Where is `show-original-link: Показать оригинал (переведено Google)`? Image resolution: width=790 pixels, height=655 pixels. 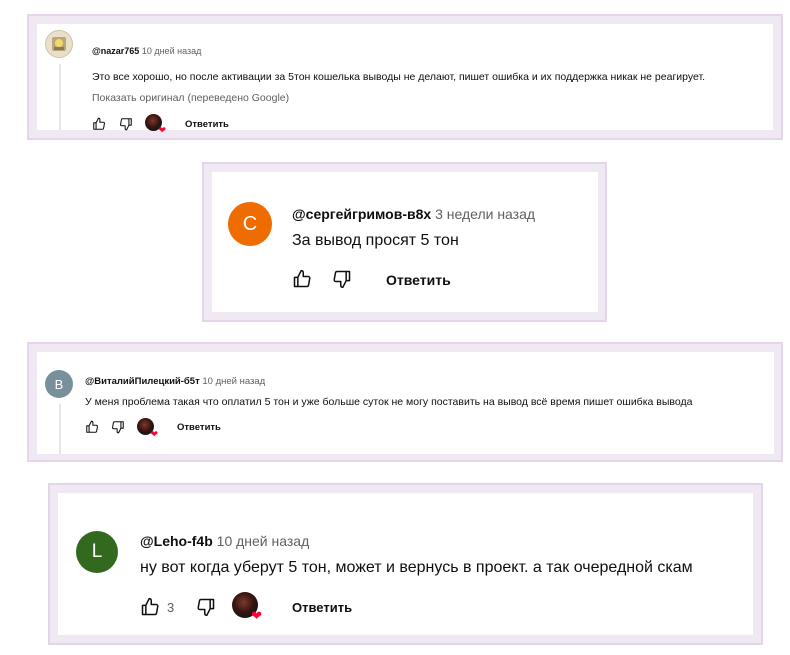
show-original-link: Показать оригинал (переведено Google) is located at coordinates (190, 98).